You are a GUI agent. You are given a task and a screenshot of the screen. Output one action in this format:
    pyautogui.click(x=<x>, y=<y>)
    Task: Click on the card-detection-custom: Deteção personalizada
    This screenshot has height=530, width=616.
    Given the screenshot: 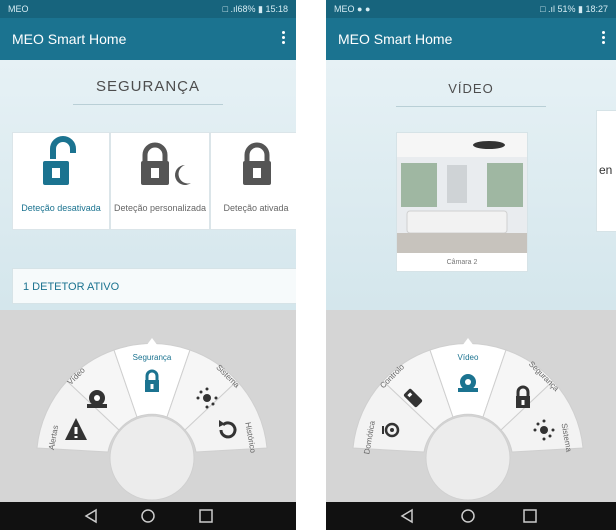 What is the action you would take?
    pyautogui.click(x=160, y=181)
    